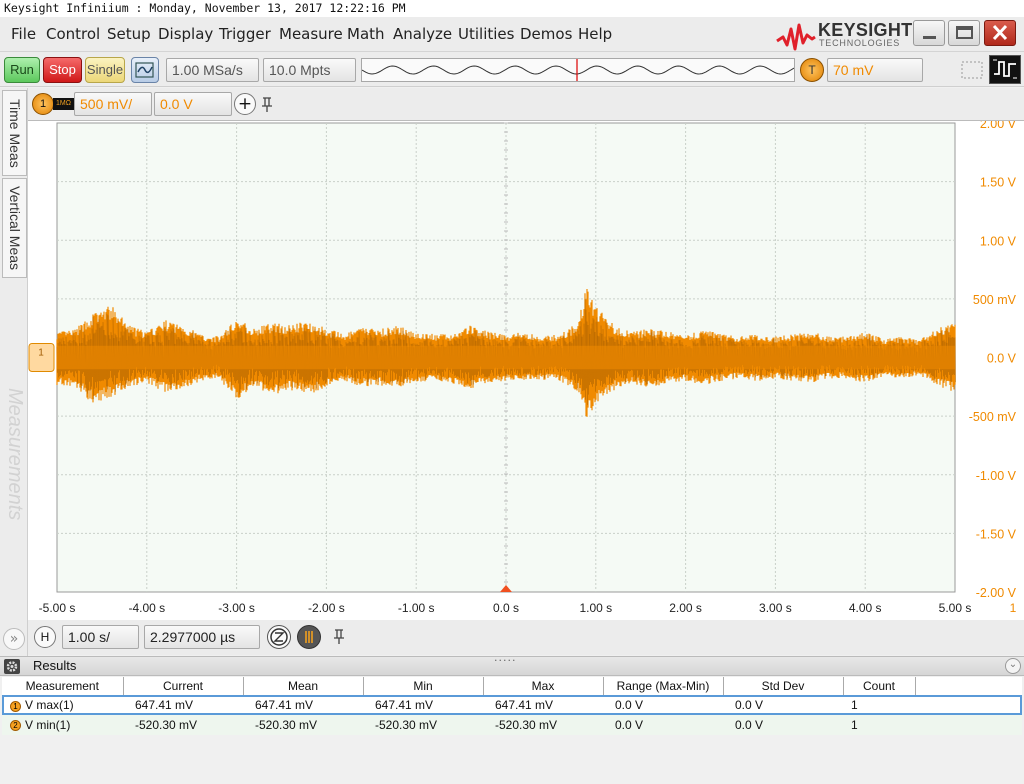  Describe the element at coordinates (860, 43) in the screenshot. I see `brand-sub: TECHNOLOGIES` at that location.